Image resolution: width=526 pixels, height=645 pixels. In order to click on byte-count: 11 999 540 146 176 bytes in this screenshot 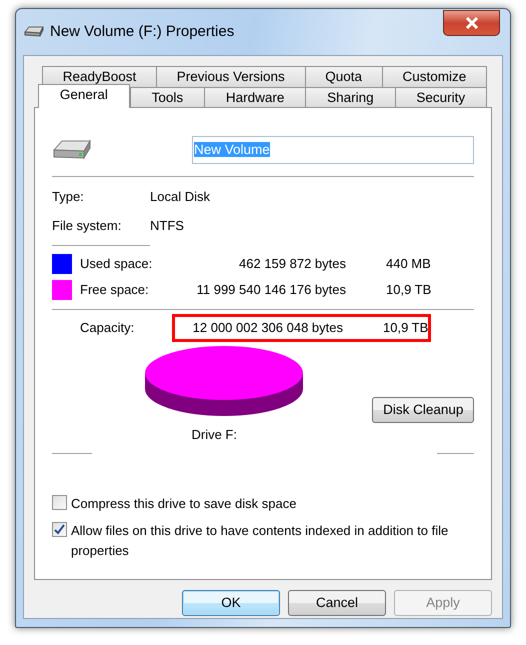, I will do `click(271, 290)`.